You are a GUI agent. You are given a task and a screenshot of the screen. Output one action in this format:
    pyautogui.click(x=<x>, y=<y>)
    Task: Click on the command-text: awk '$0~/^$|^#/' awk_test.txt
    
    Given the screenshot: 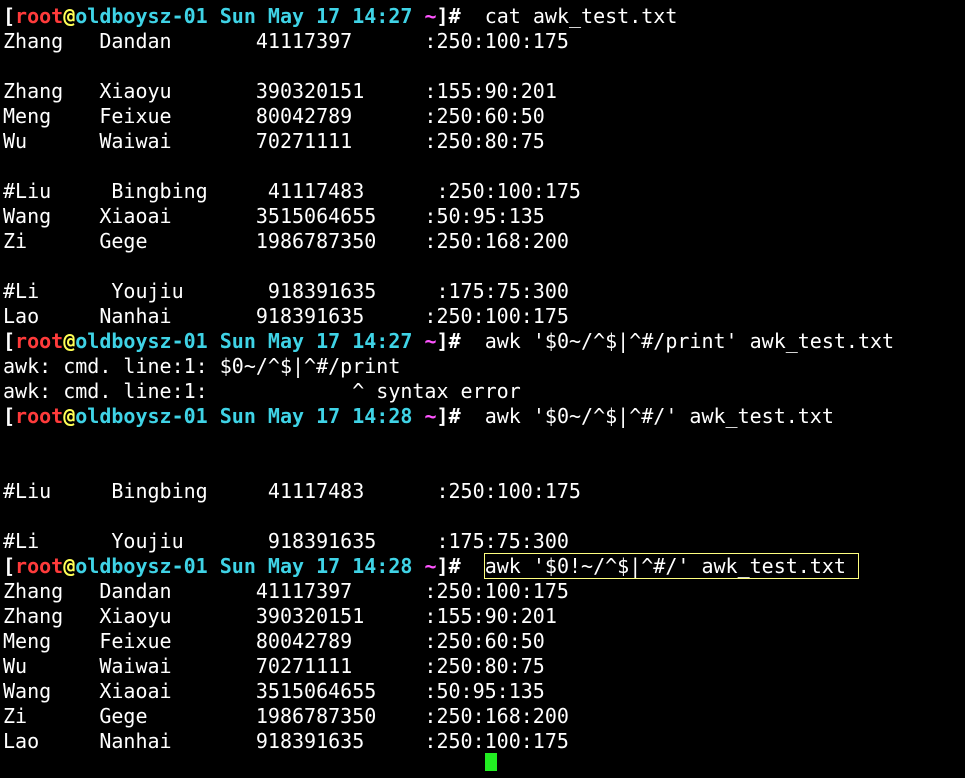 What is the action you would take?
    pyautogui.click(x=659, y=416)
    